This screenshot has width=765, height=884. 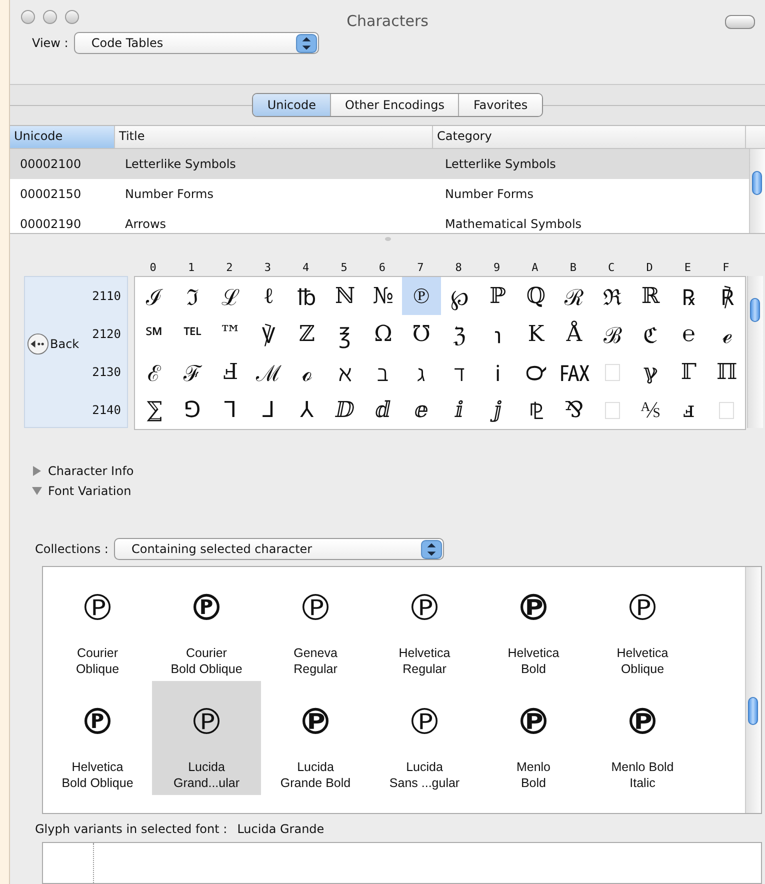 I want to click on character-cell: ℒ, so click(x=230, y=296).